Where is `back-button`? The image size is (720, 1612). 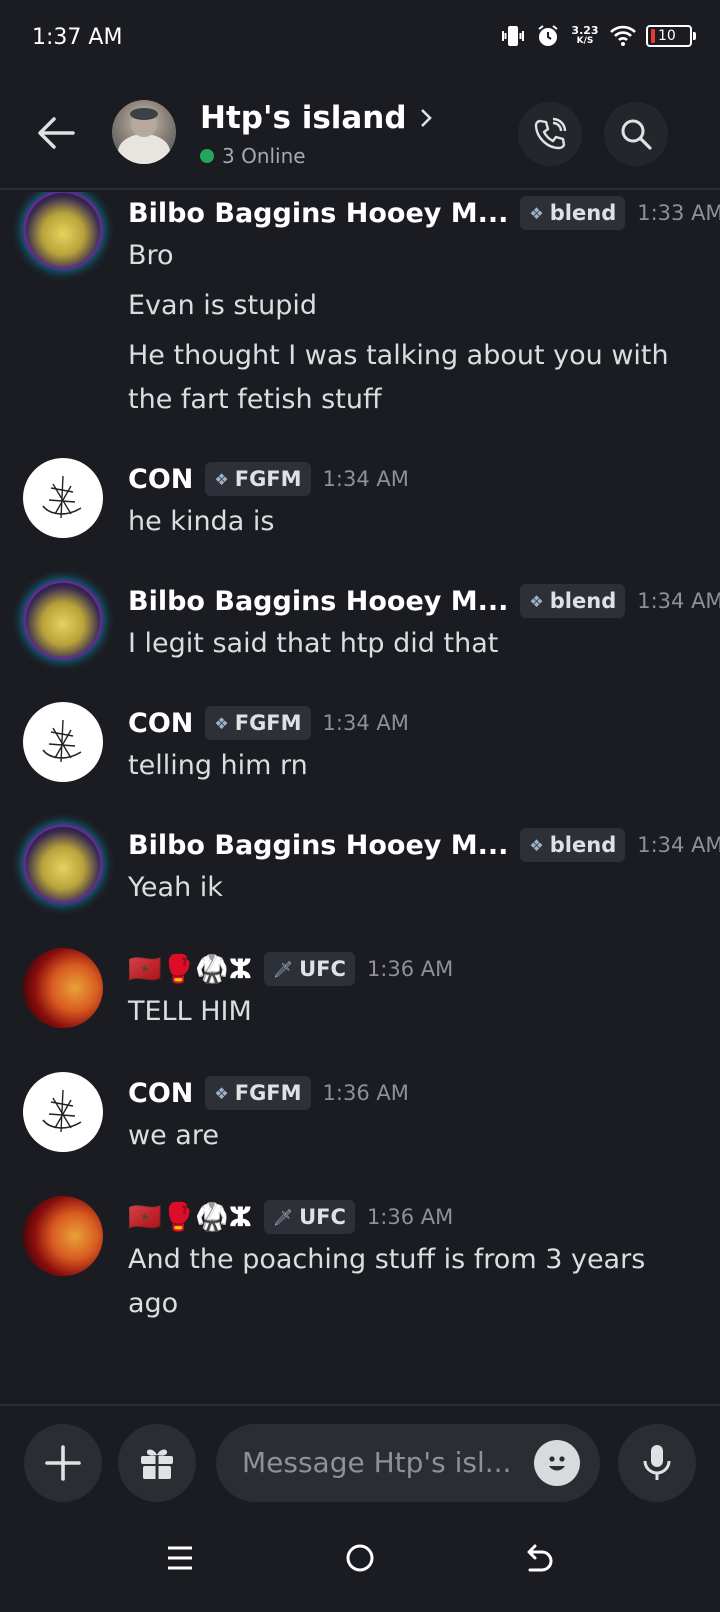
back-button is located at coordinates (56, 133).